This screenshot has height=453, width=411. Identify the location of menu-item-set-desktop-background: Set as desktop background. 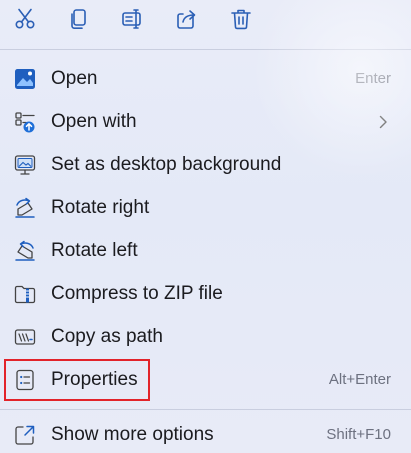
(205, 165).